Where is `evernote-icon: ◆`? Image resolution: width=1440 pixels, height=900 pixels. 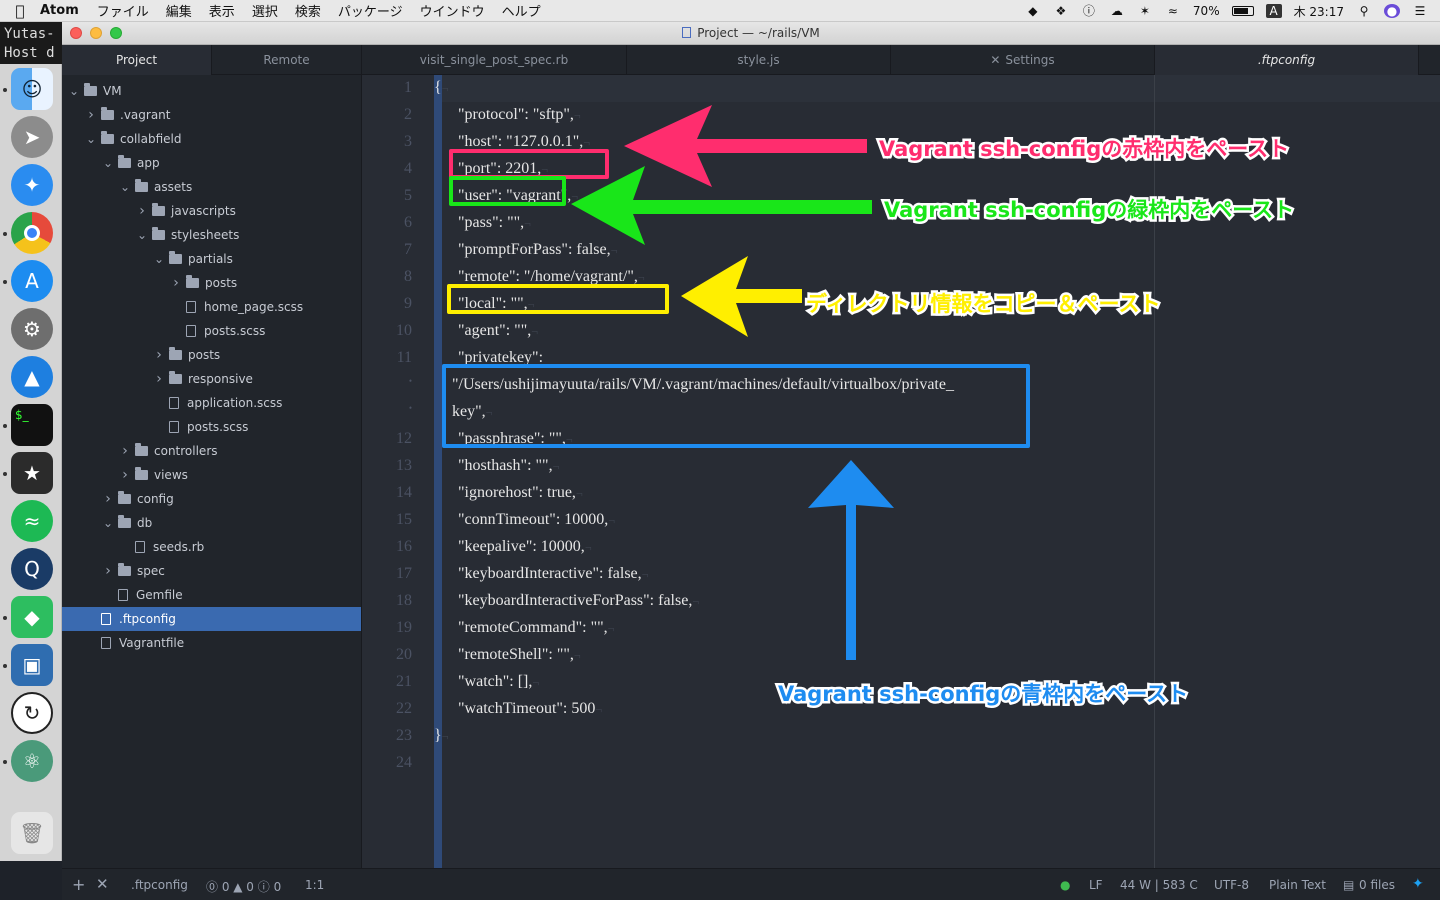
evernote-icon: ◆ is located at coordinates (32, 617).